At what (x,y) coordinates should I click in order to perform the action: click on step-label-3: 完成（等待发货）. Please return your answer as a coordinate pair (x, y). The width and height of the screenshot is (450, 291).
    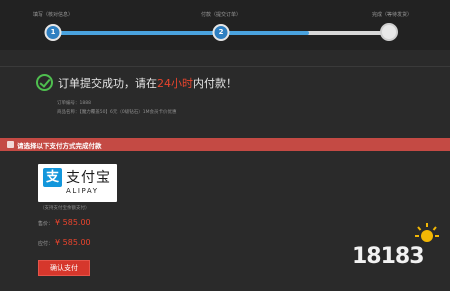
    Looking at the image, I should click on (392, 15).